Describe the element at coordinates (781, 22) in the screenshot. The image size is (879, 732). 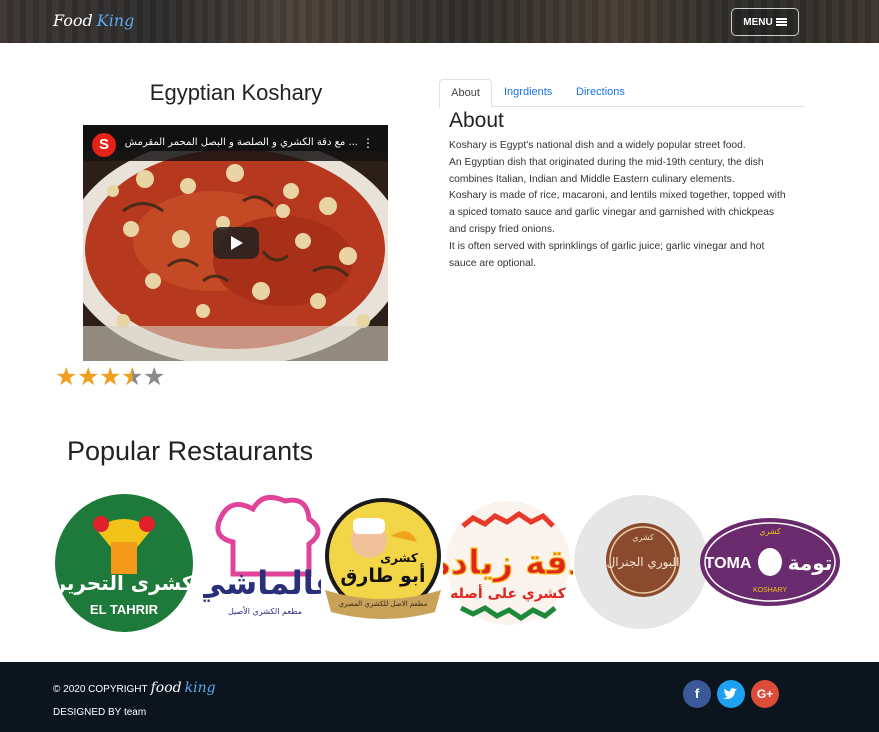
I see `hamburger-icon` at that location.